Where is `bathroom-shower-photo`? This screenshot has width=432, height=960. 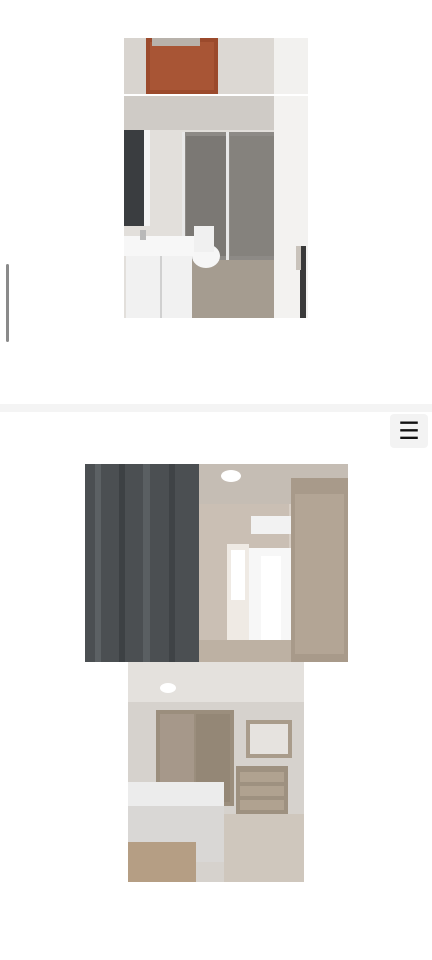
bathroom-shower-photo is located at coordinates (216, 207).